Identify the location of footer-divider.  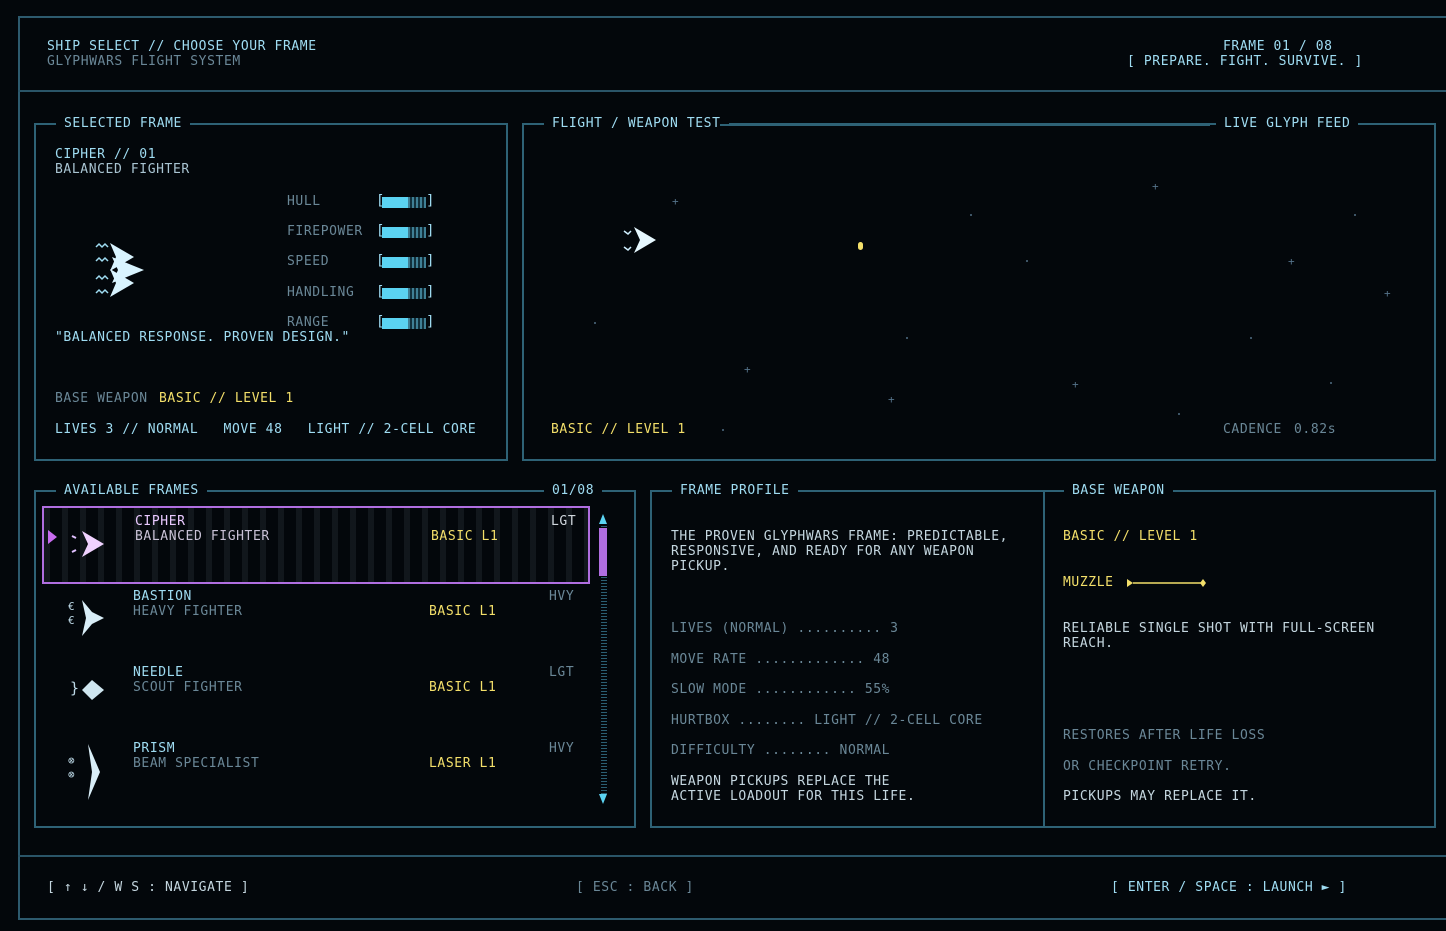
(732, 856).